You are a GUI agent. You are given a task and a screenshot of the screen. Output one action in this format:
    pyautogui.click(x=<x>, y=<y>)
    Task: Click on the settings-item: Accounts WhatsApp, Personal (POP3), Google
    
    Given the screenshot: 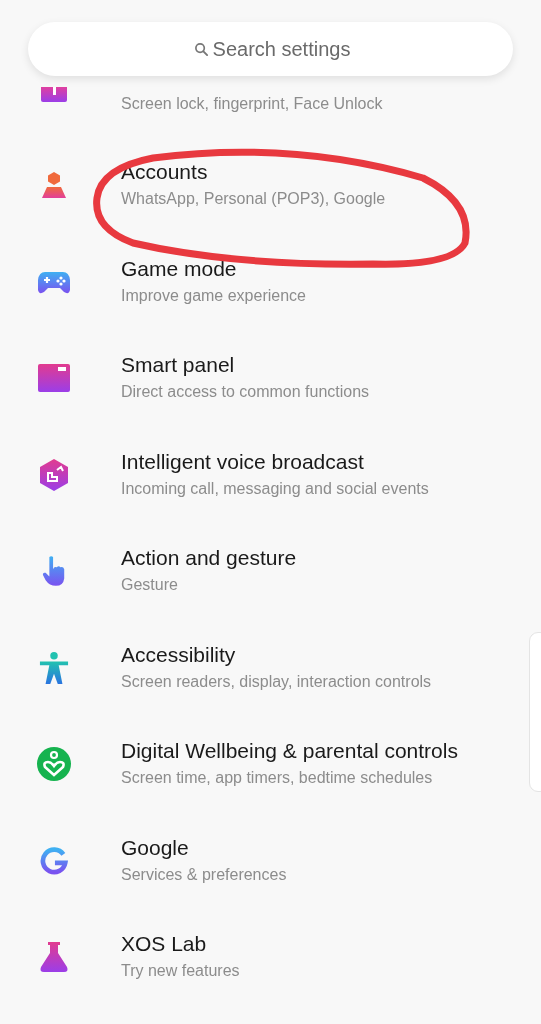 What is the action you would take?
    pyautogui.click(x=264, y=192)
    